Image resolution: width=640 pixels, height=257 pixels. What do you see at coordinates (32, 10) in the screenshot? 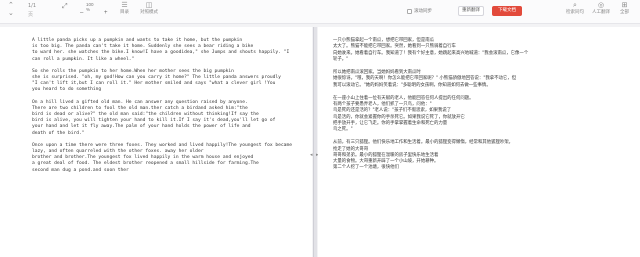
I see `page-indicator: 1/1 页` at bounding box center [32, 10].